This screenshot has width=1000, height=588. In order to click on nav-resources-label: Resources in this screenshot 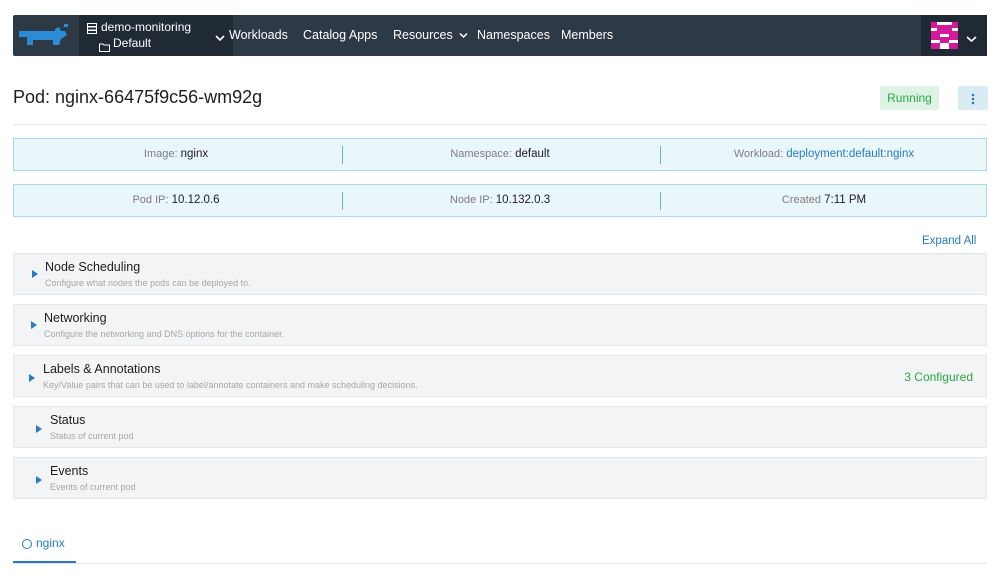, I will do `click(423, 35)`.